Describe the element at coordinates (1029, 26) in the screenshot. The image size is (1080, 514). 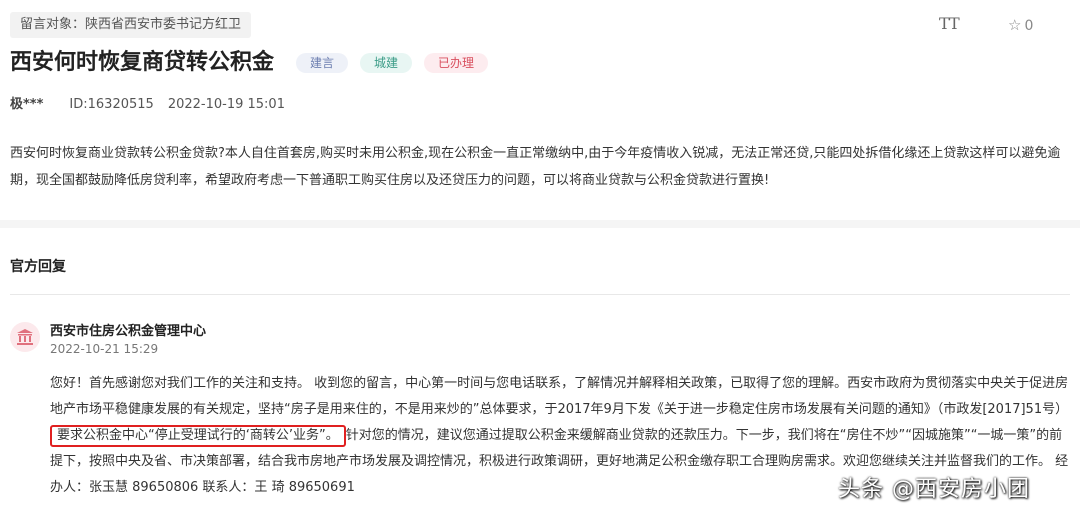
I see `favorite-count: 0` at that location.